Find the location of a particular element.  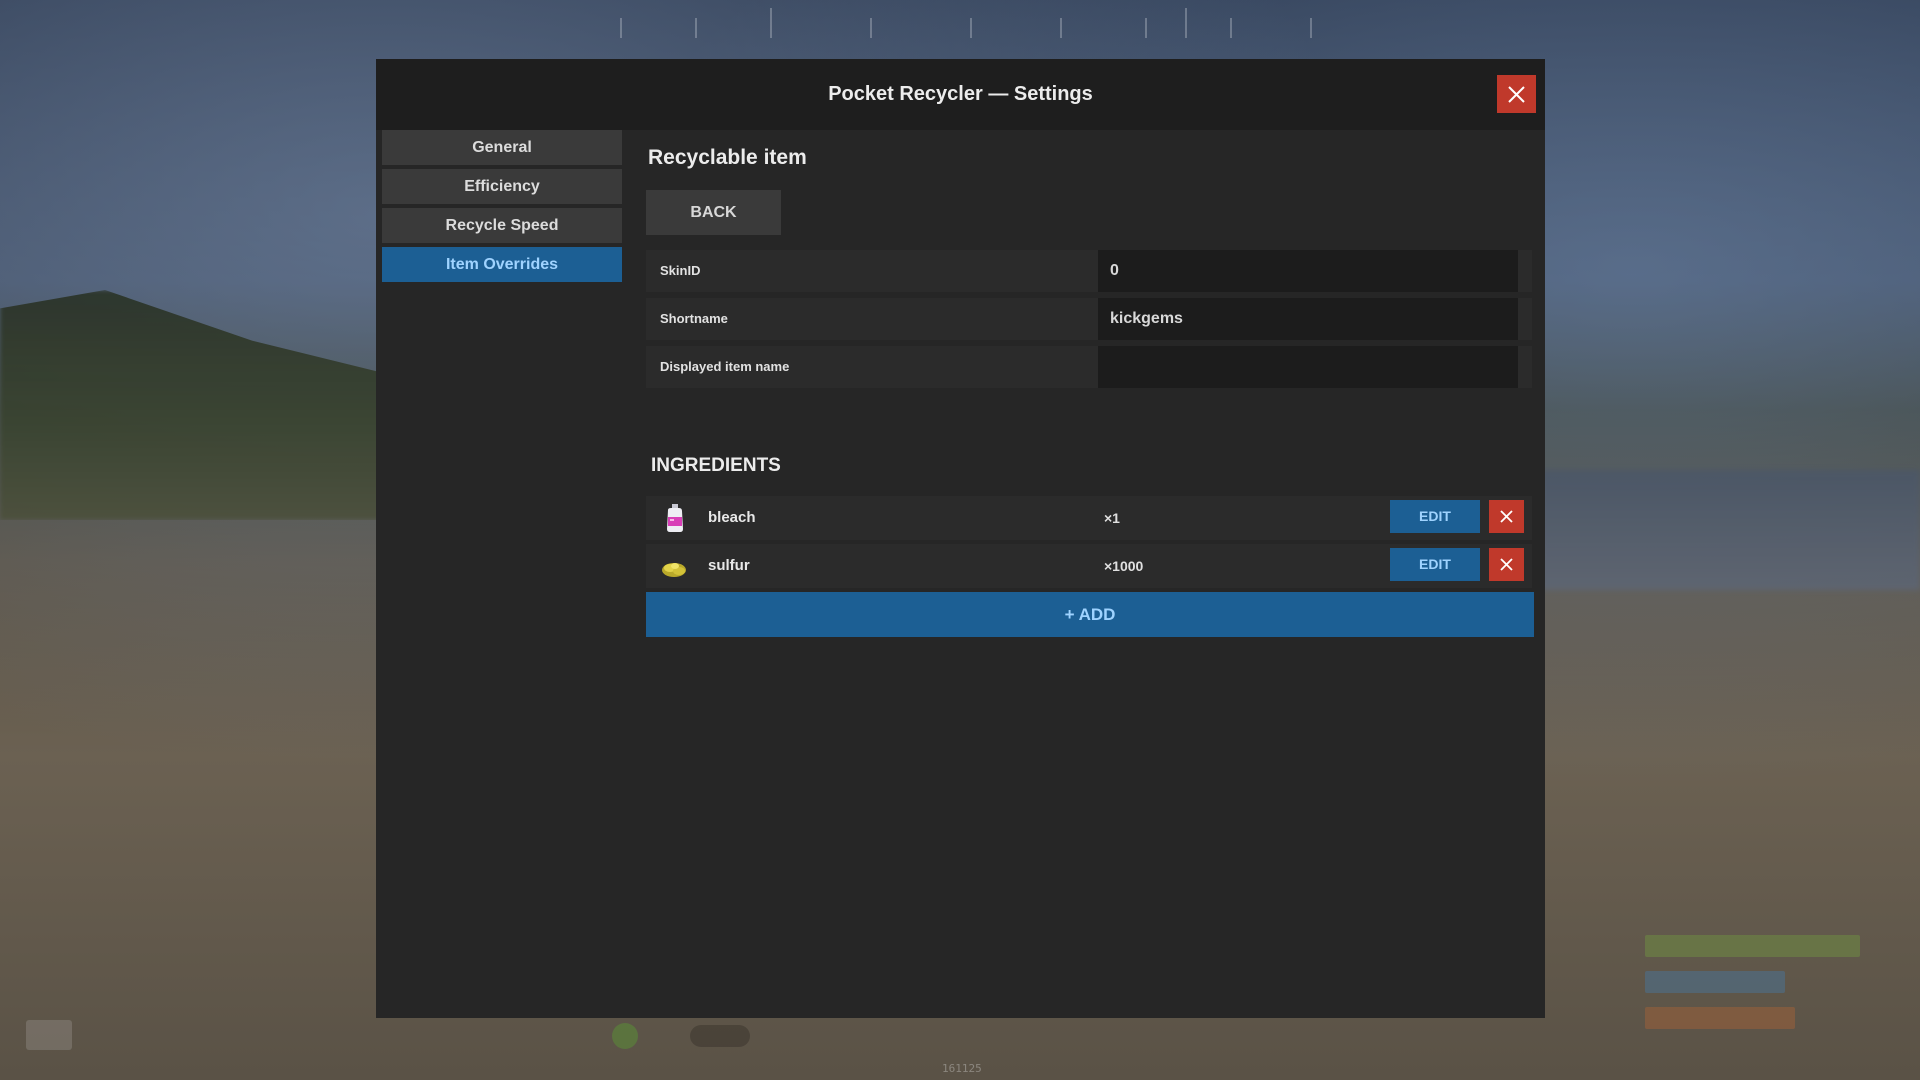

background-sea is located at coordinates (1730, 530).